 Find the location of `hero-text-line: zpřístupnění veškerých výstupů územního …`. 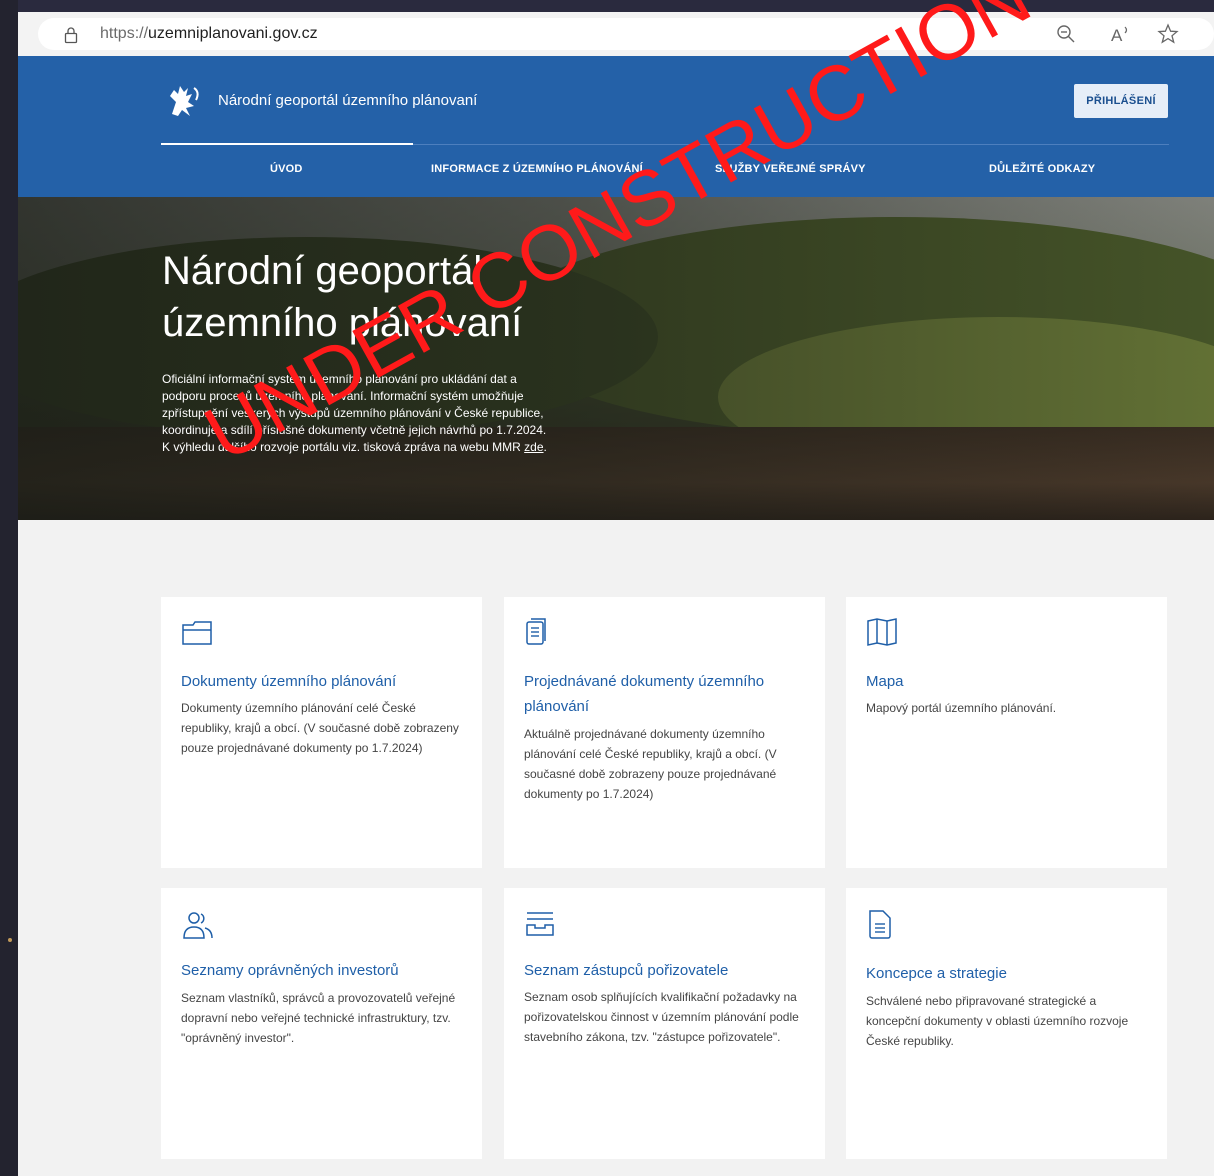

hero-text-line: zpřístupnění veškerých výstupů územního … is located at coordinates (353, 413).